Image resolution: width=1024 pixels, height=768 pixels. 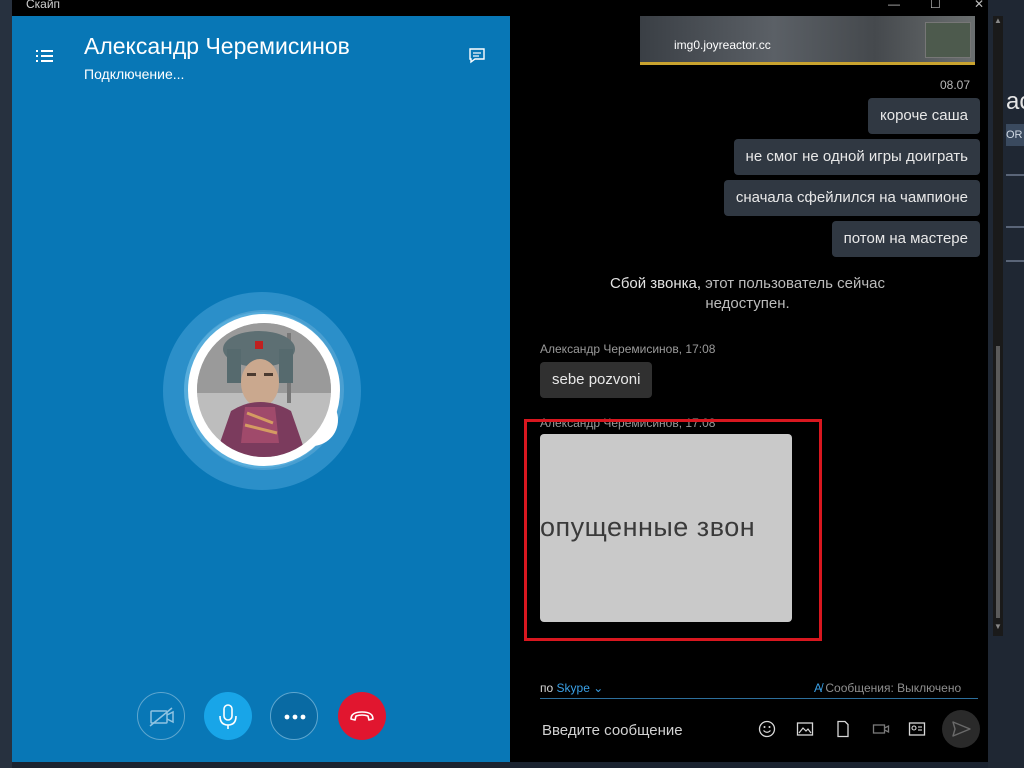 I want to click on more-options-button, so click(x=294, y=716).